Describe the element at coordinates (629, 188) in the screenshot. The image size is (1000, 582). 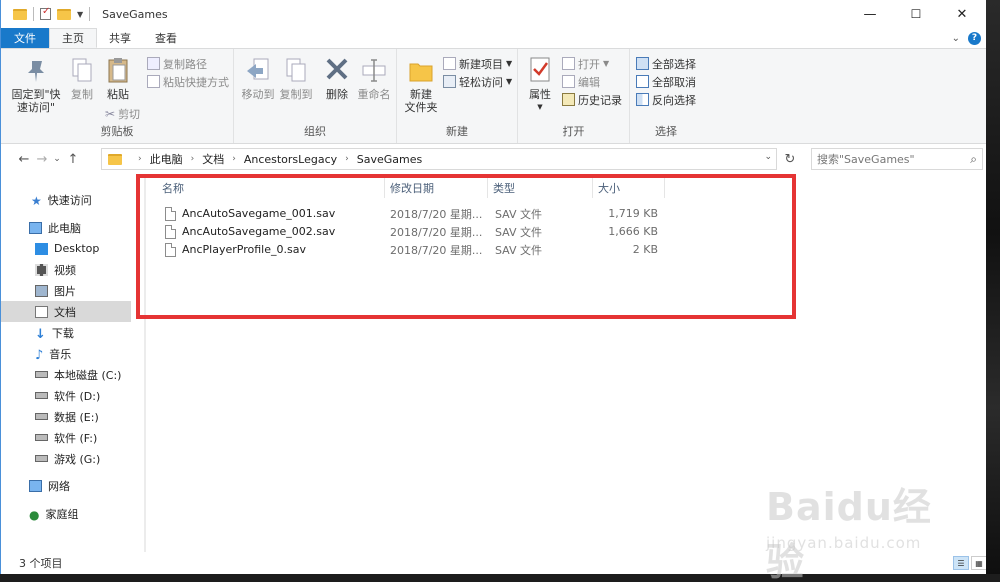
I see `column-header-size: 大小` at that location.